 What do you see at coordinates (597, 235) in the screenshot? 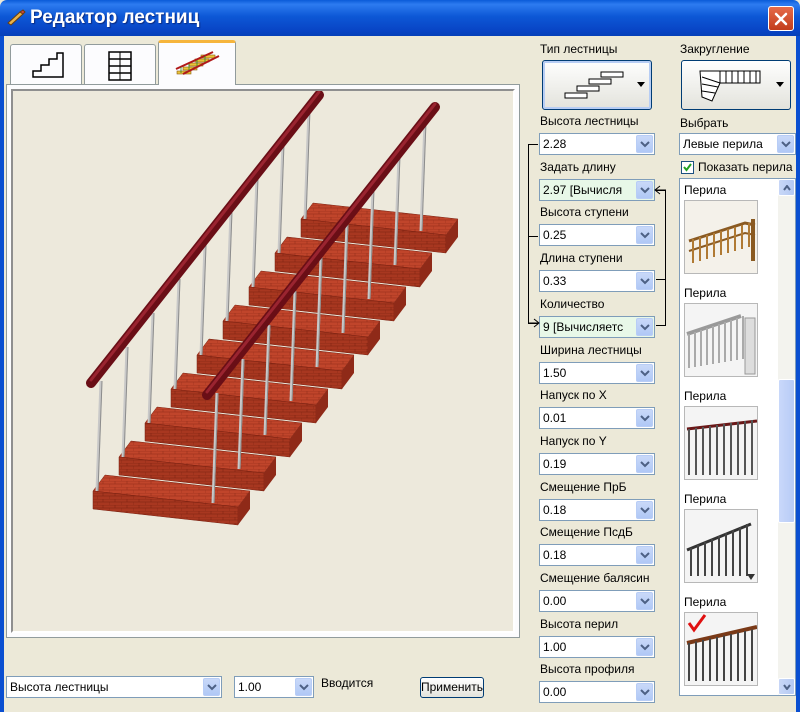
I see `field-combo: 0.25` at bounding box center [597, 235].